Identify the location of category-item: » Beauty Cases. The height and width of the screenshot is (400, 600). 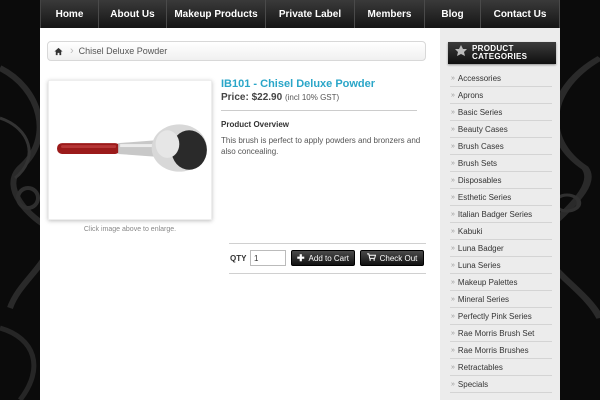
(501, 129).